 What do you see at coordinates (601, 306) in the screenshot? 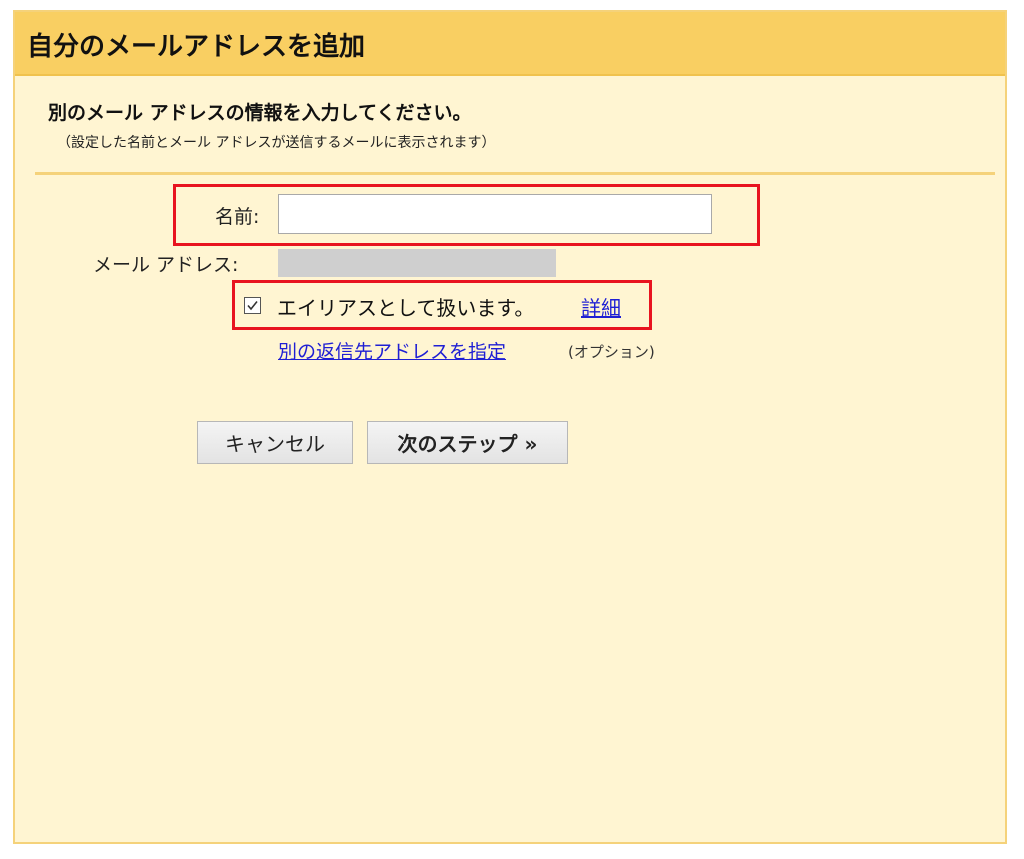
I see `alias-details-link: 詳細` at bounding box center [601, 306].